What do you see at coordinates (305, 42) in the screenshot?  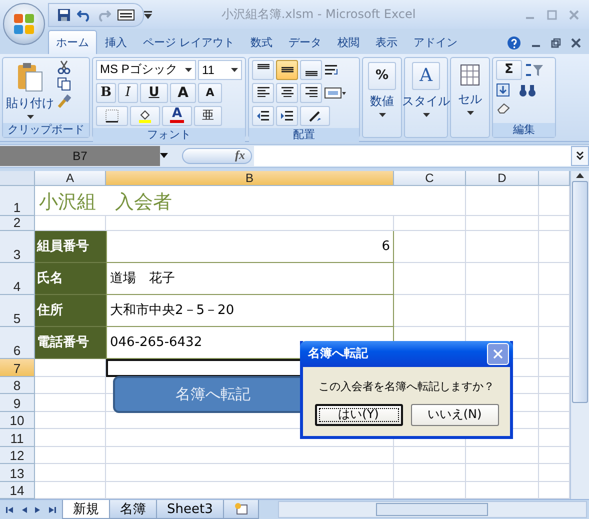 I see `ribbon-tab: データ` at bounding box center [305, 42].